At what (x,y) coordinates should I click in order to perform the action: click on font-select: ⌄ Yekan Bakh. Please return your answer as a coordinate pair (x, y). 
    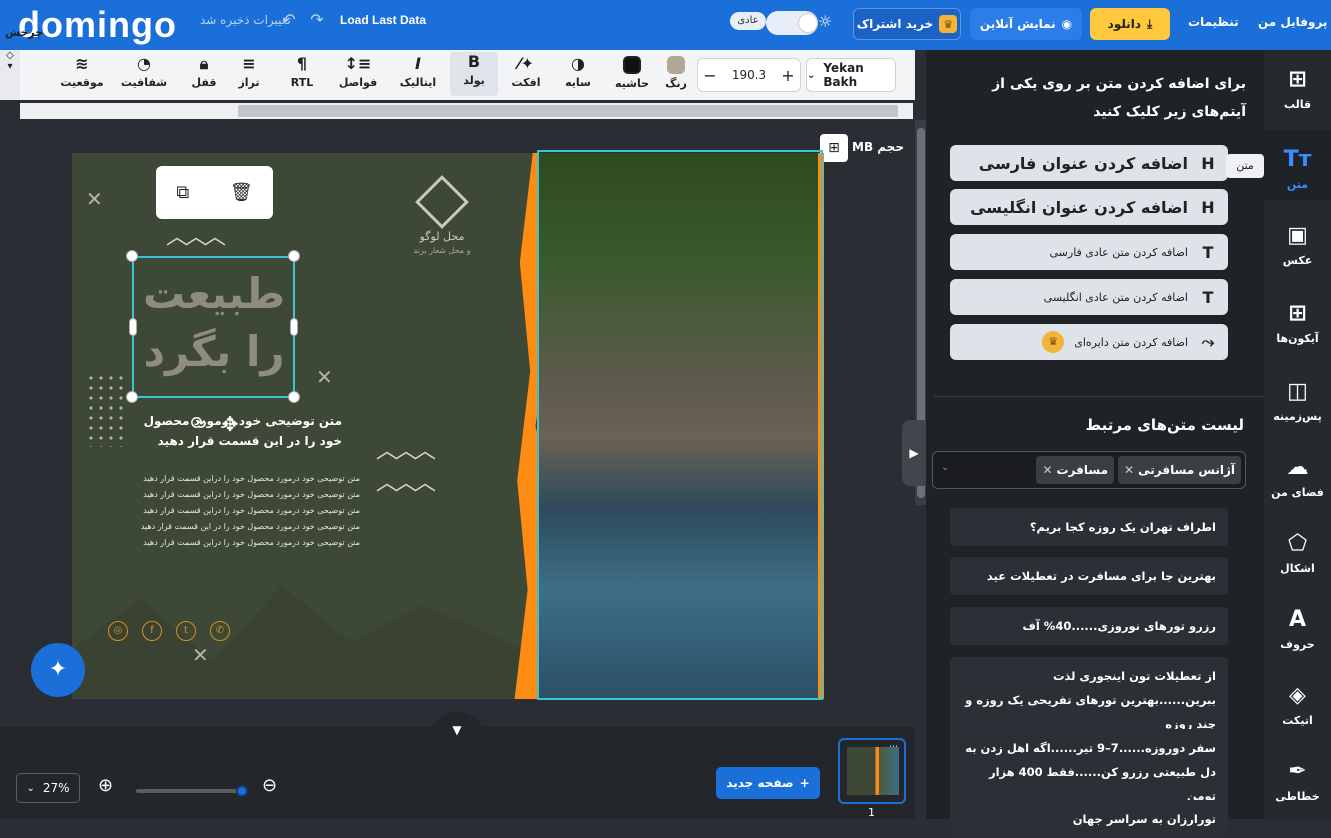
    Looking at the image, I should click on (851, 75).